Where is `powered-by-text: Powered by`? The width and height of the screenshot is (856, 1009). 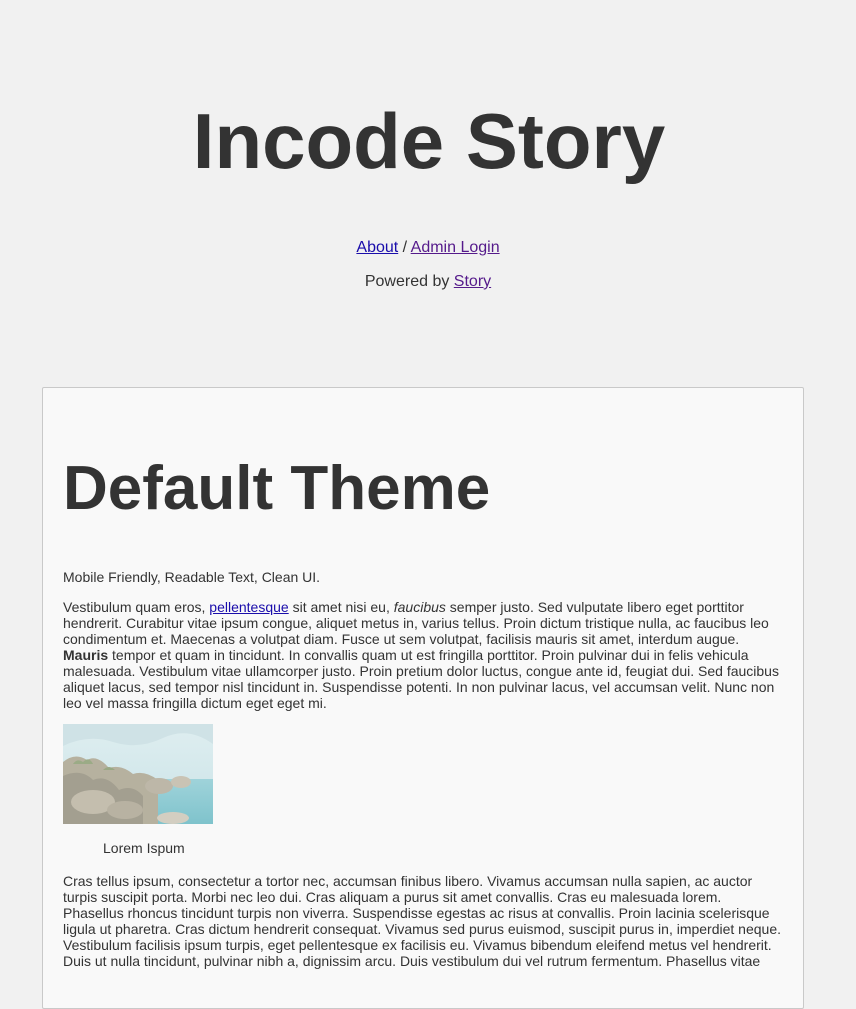
powered-by-text: Powered by is located at coordinates (409, 281).